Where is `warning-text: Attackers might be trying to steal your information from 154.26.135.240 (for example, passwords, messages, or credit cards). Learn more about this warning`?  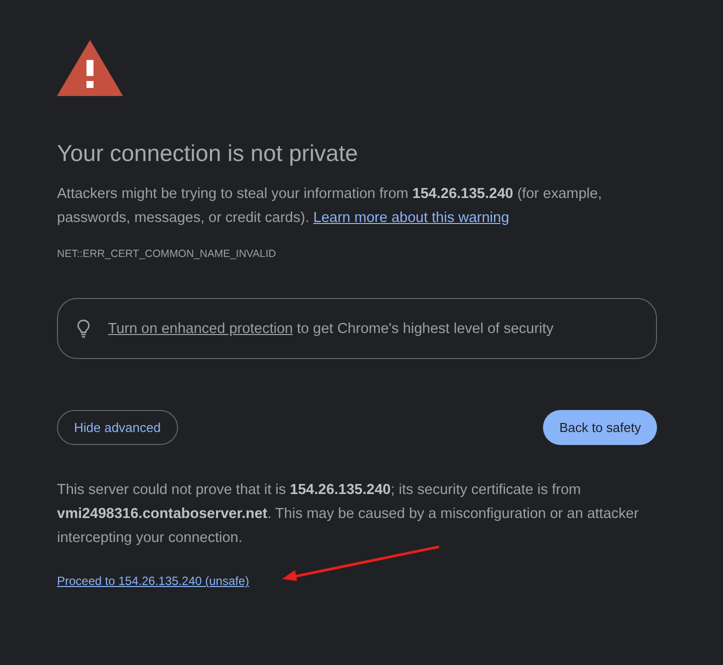
warning-text: Attackers might be trying to steal your information from 154.26.135.240 (for example, passwords, messages, or credit cards). Learn more about this warning is located at coordinates (330, 206).